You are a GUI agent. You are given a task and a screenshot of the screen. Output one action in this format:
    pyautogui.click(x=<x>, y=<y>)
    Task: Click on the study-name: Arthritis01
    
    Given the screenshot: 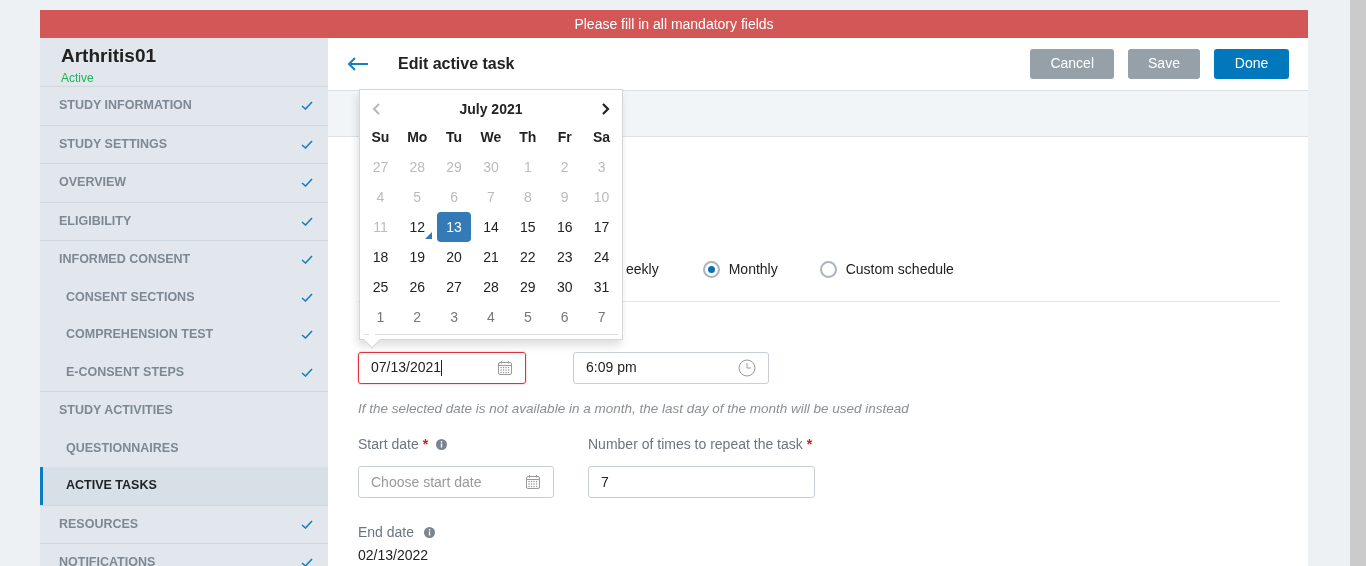 What is the action you would take?
    pyautogui.click(x=109, y=56)
    